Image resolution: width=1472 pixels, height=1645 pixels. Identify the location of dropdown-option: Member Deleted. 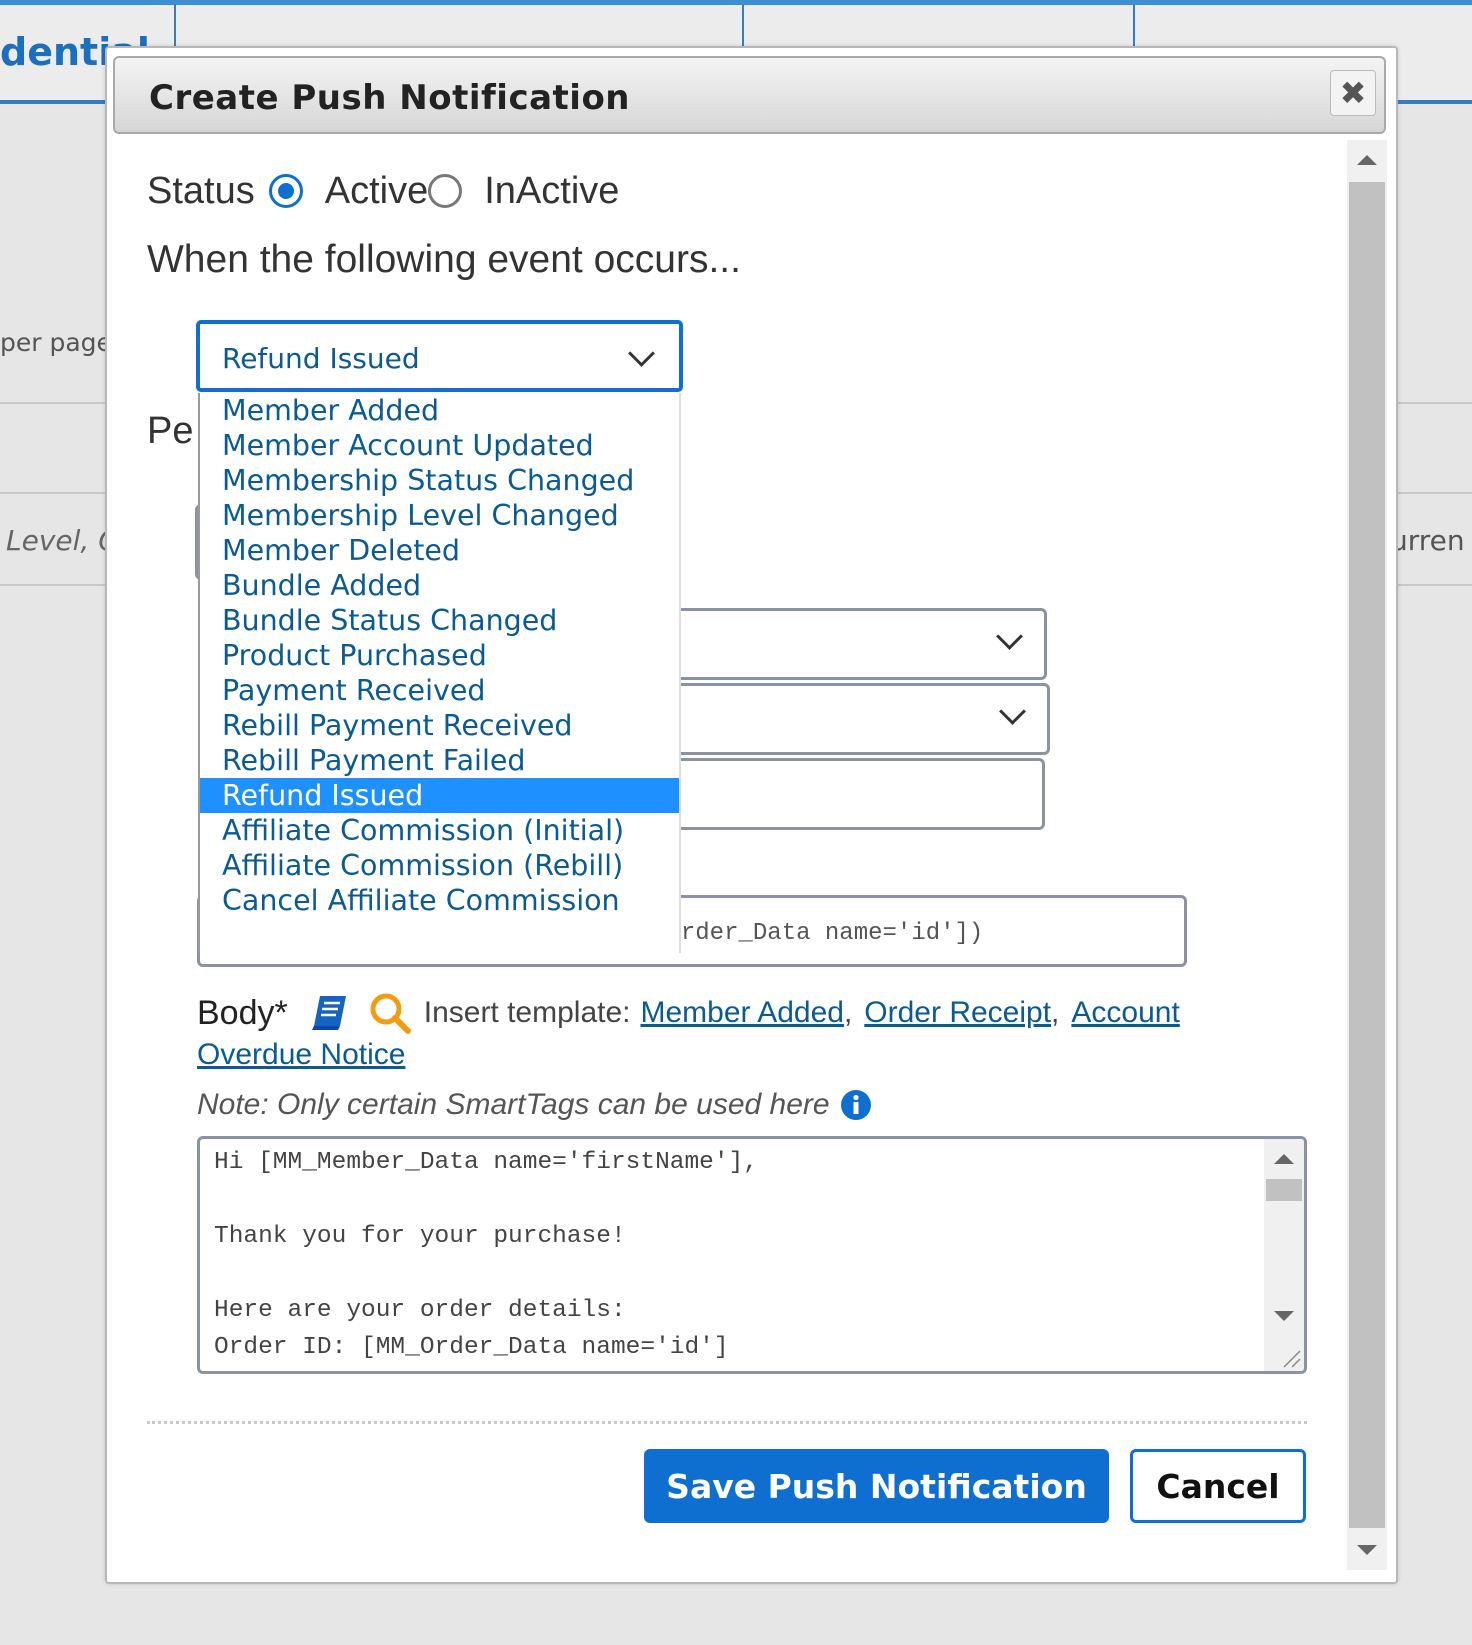
(439, 550).